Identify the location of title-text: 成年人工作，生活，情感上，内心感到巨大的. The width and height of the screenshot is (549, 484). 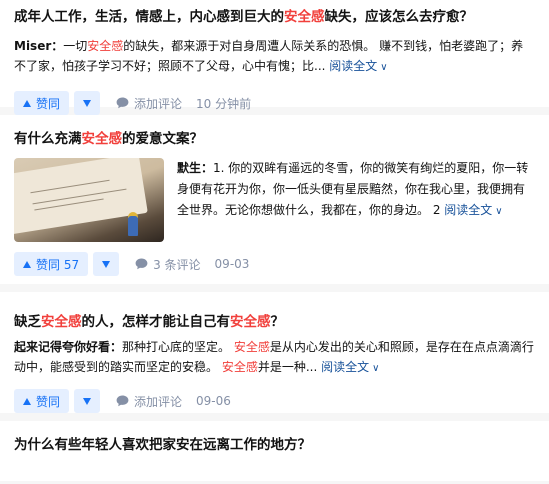
(149, 17).